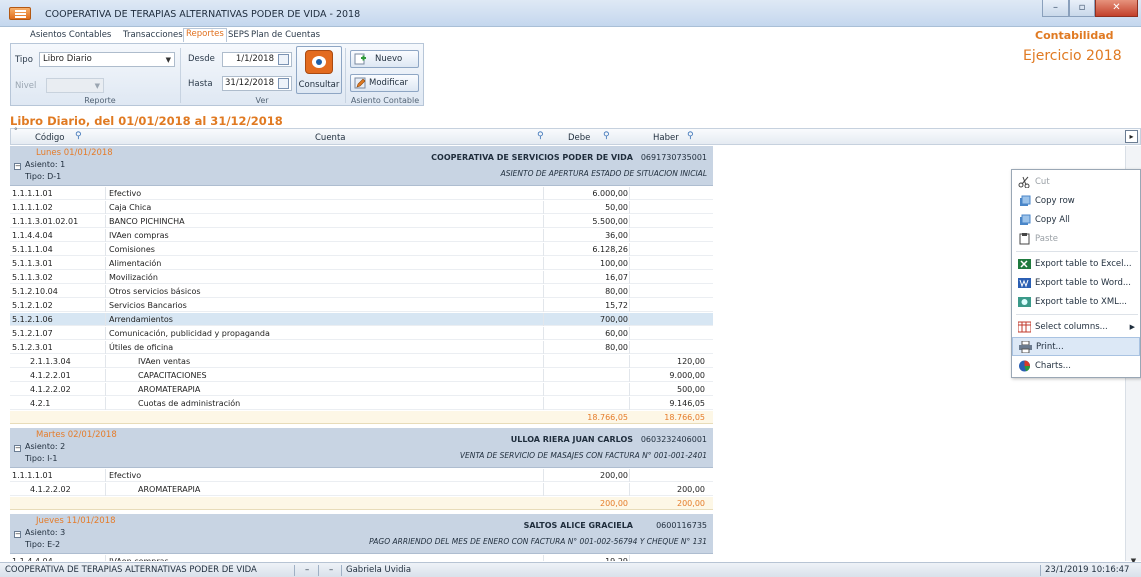 This screenshot has width=1141, height=577. What do you see at coordinates (100, 100) in the screenshot?
I see `group-reporte-label: Reporte` at bounding box center [100, 100].